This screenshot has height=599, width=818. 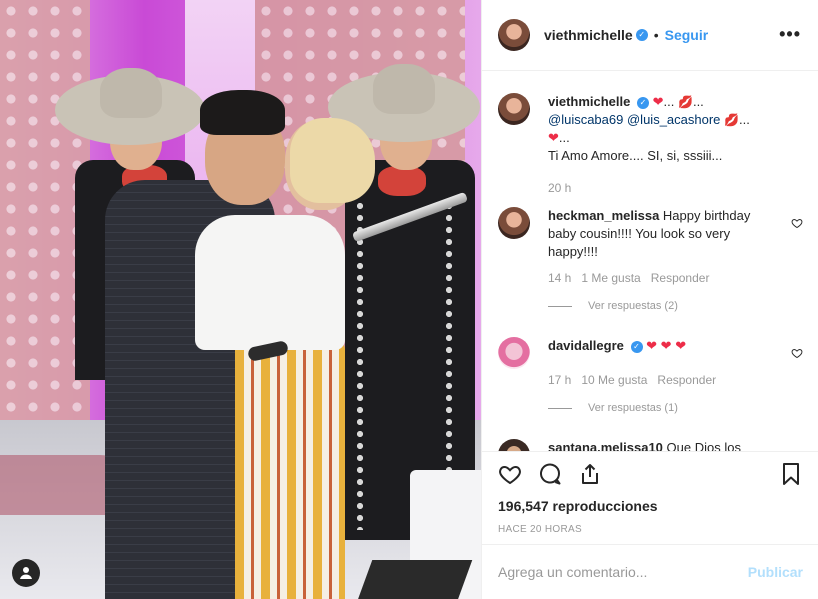 What do you see at coordinates (673, 119) in the screenshot?
I see `mention-link: @luis_acashore` at bounding box center [673, 119].